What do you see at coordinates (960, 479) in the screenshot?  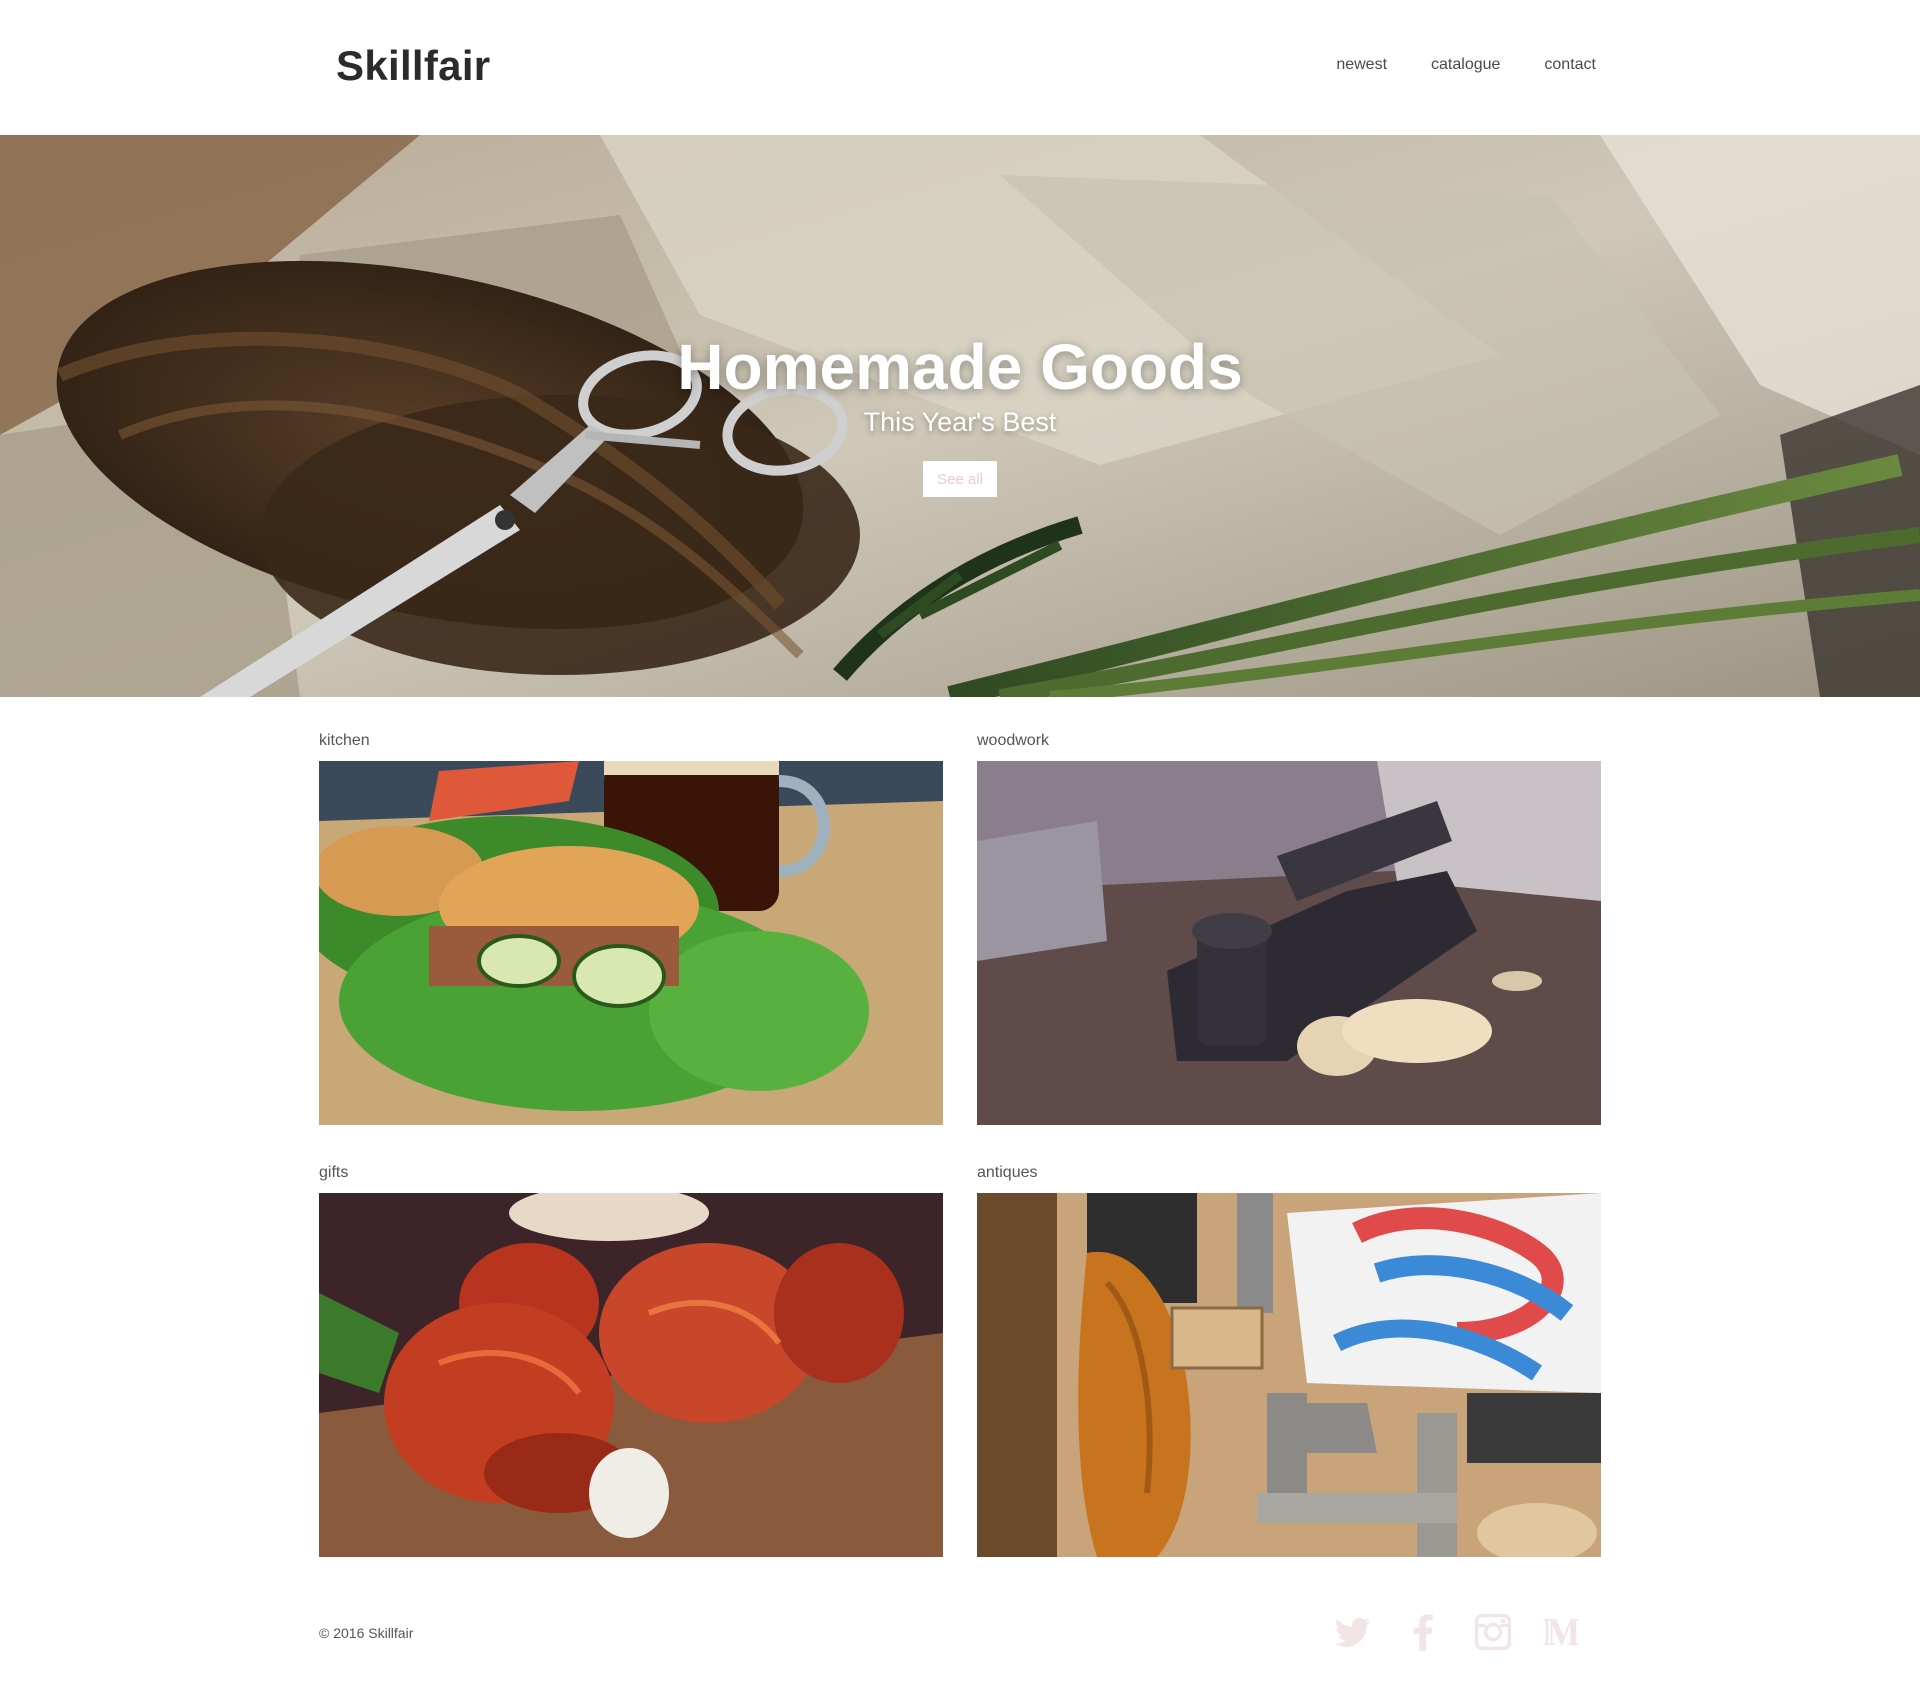 I see `see-all-button: See all` at bounding box center [960, 479].